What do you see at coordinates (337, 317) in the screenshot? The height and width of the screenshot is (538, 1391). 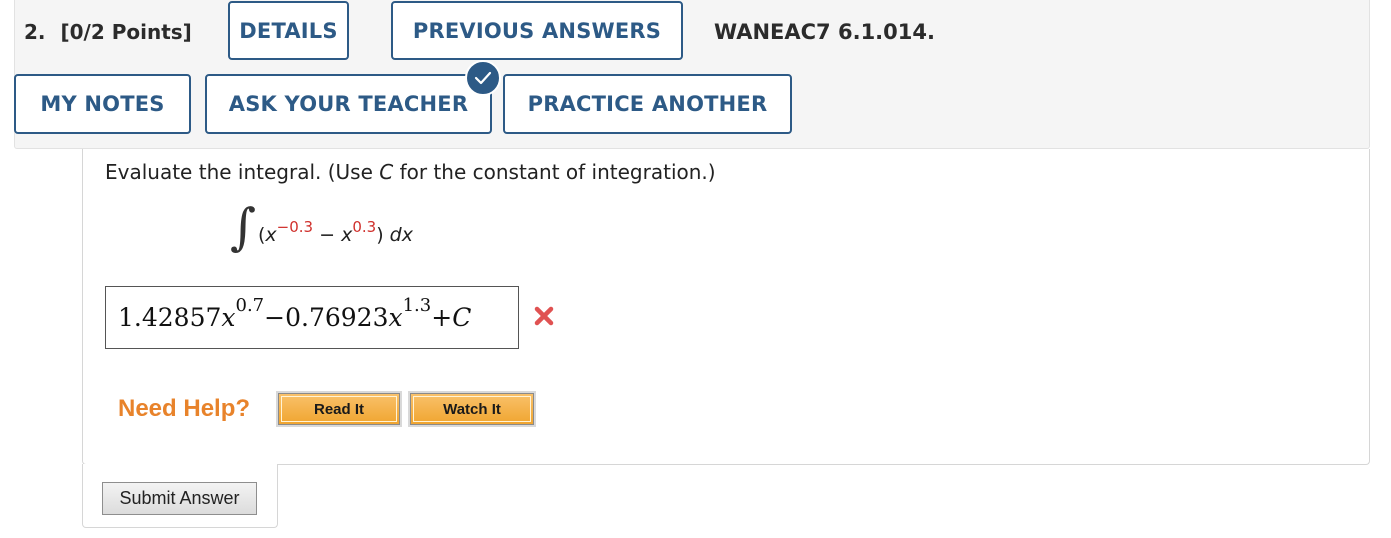 I see `answer-coef2: 0.76923` at bounding box center [337, 317].